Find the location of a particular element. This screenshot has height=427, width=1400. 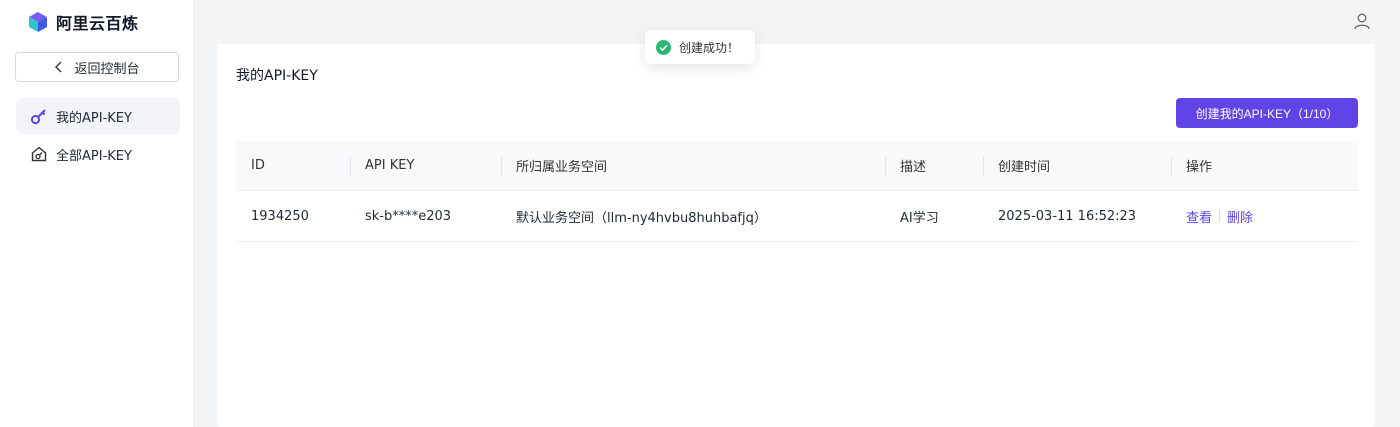

check-circle-icon is located at coordinates (663, 47).